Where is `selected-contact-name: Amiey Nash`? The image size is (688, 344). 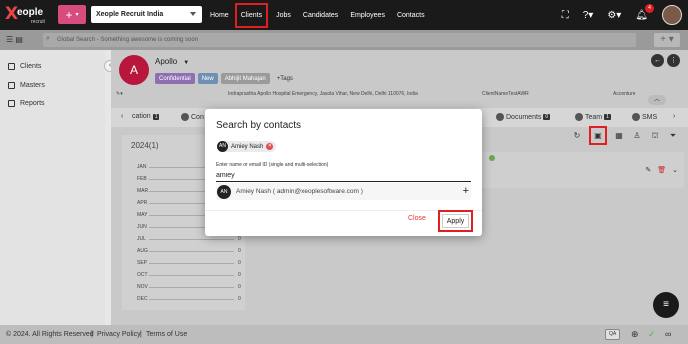 selected-contact-name: Amiey Nash is located at coordinates (247, 146).